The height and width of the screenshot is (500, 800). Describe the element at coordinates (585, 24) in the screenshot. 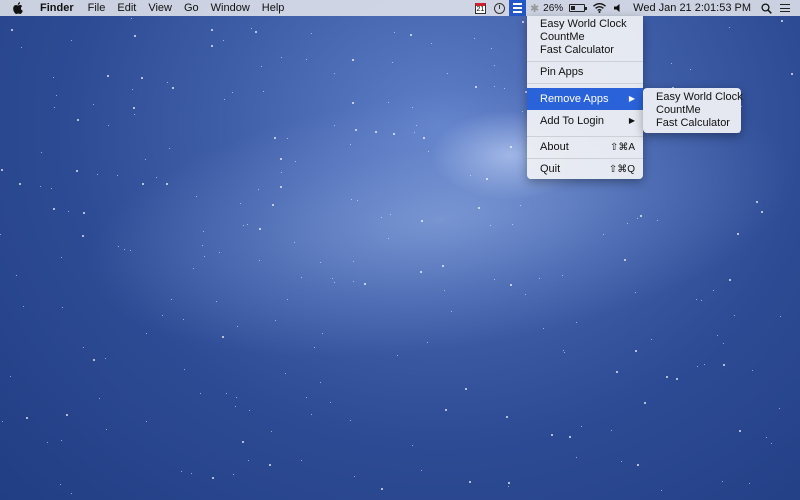

I see `menu-item-easy-world-clock: Easy World Clock` at that location.